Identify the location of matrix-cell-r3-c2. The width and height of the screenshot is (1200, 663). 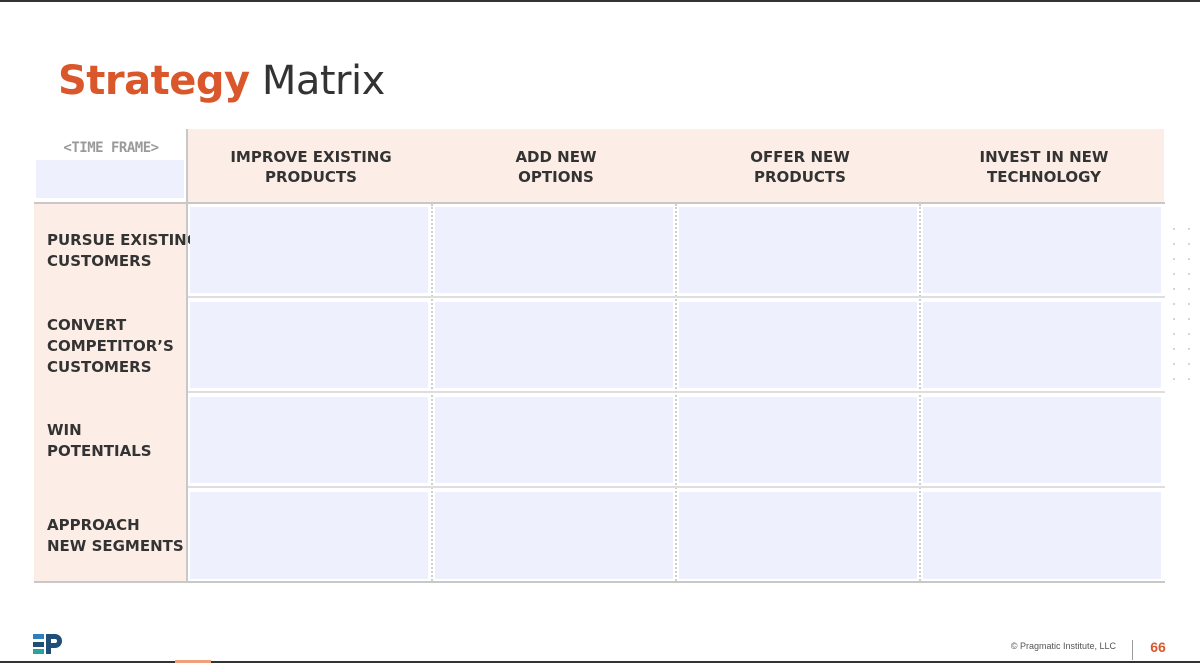
(554, 440).